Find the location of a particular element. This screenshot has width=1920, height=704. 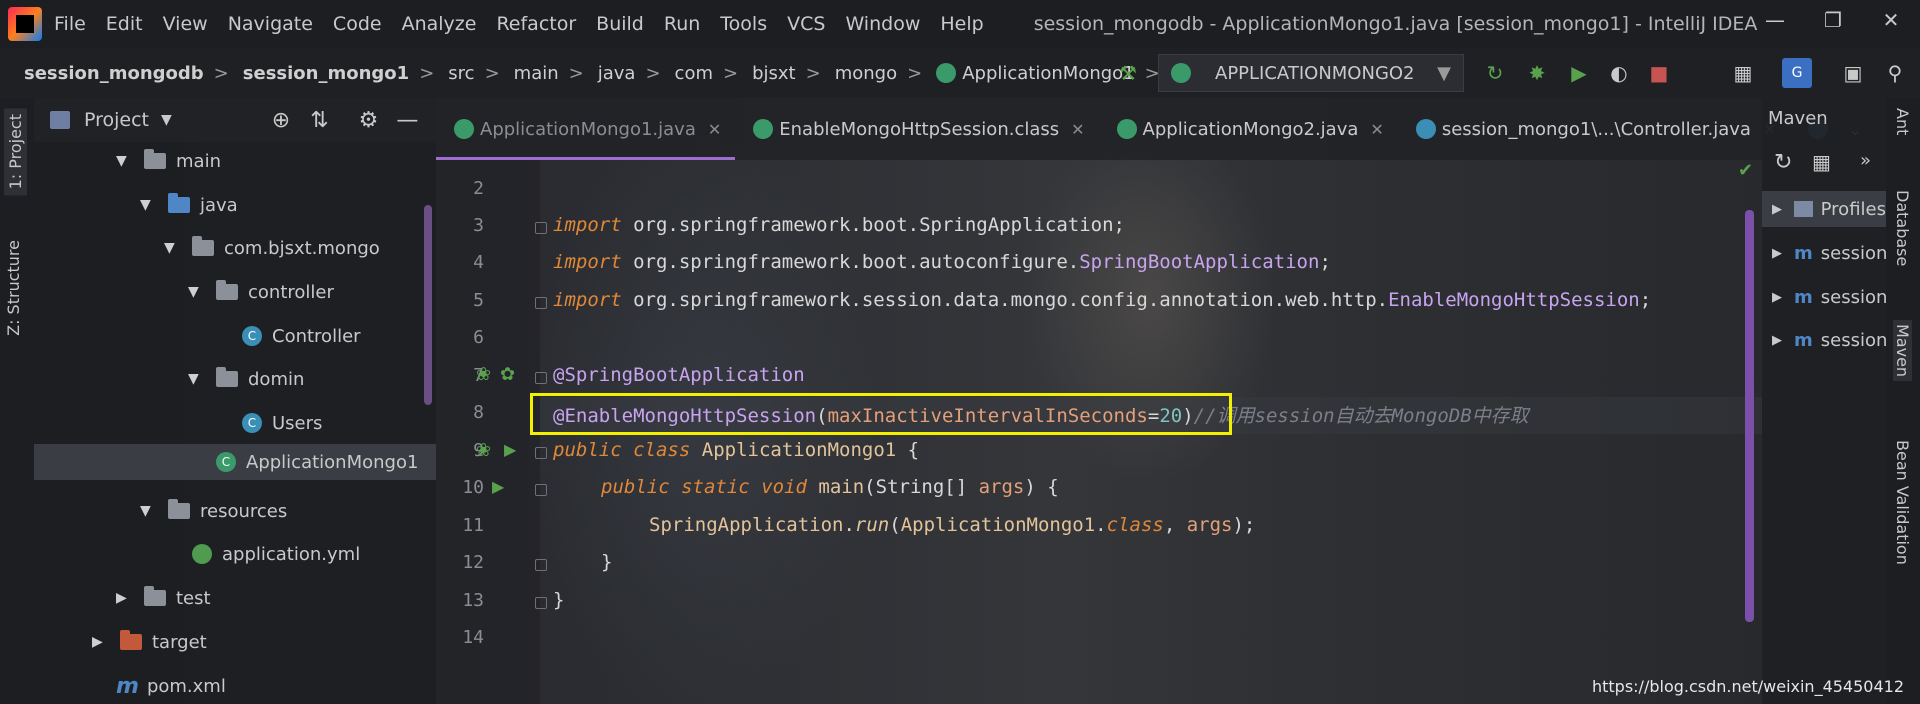

code-line-10: public static void main(String[] args) { is located at coordinates (830, 487).